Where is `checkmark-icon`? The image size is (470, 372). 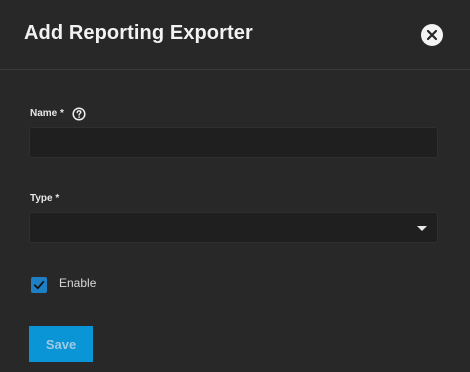
checkmark-icon is located at coordinates (39, 285).